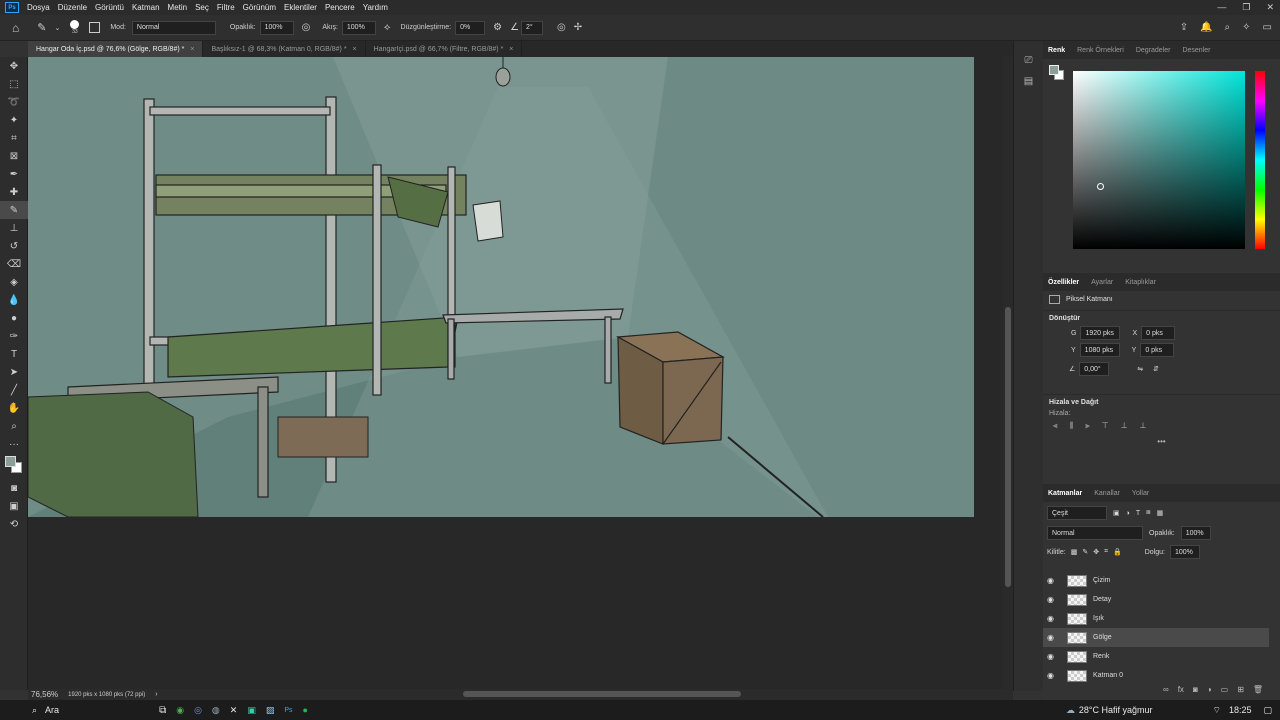  What do you see at coordinates (1124, 426) in the screenshot?
I see `align-middle-icon: ⊥` at bounding box center [1124, 426].